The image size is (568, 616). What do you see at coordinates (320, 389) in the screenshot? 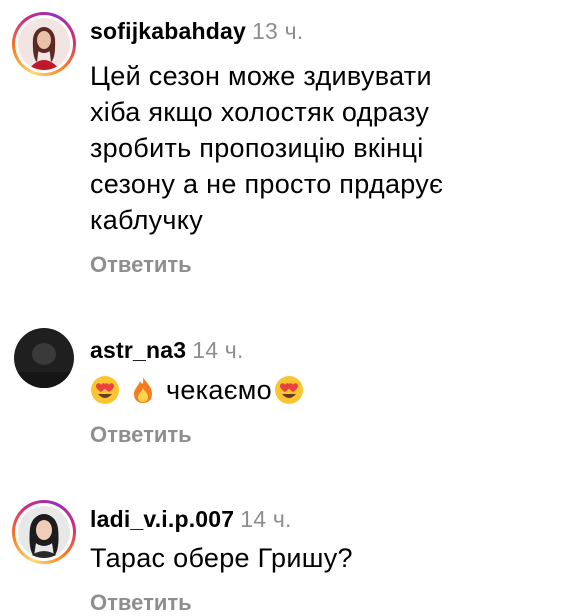
I see `comment-text: чекаємо` at bounding box center [320, 389].